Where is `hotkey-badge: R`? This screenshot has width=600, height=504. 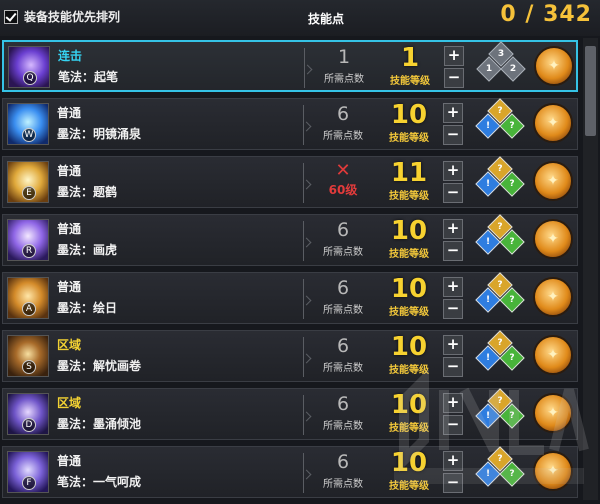 hotkey-badge: R is located at coordinates (29, 251).